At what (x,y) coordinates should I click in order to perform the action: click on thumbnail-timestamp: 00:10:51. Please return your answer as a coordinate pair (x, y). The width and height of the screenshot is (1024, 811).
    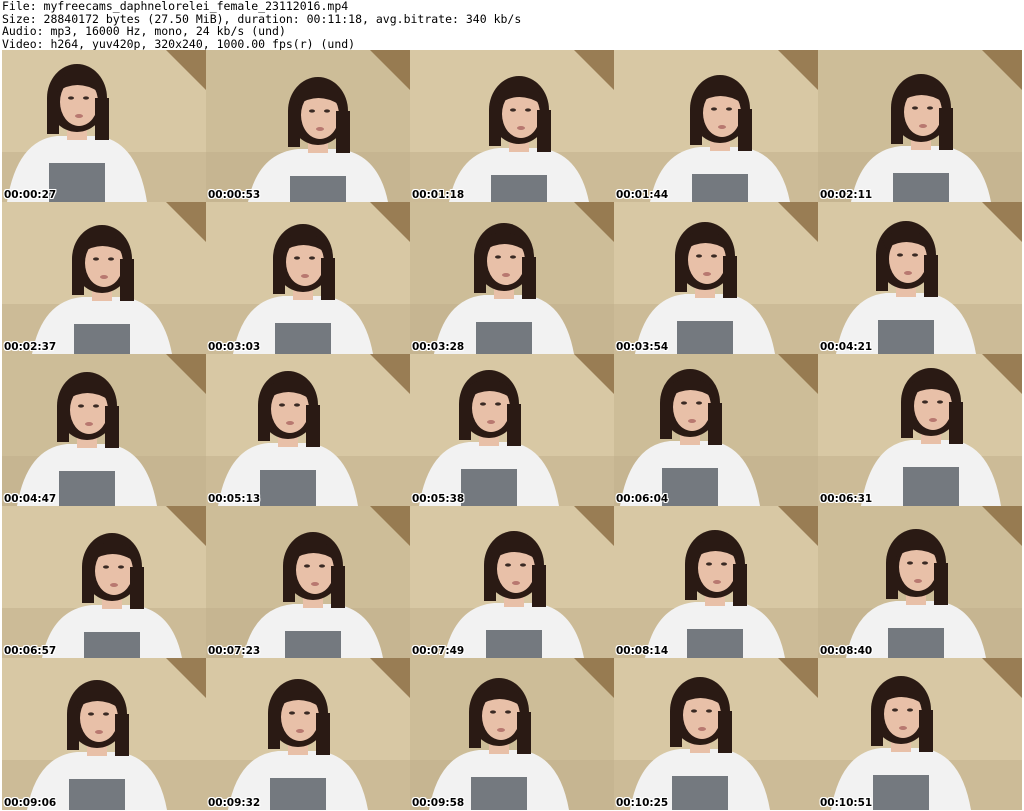
    Looking at the image, I should click on (846, 803).